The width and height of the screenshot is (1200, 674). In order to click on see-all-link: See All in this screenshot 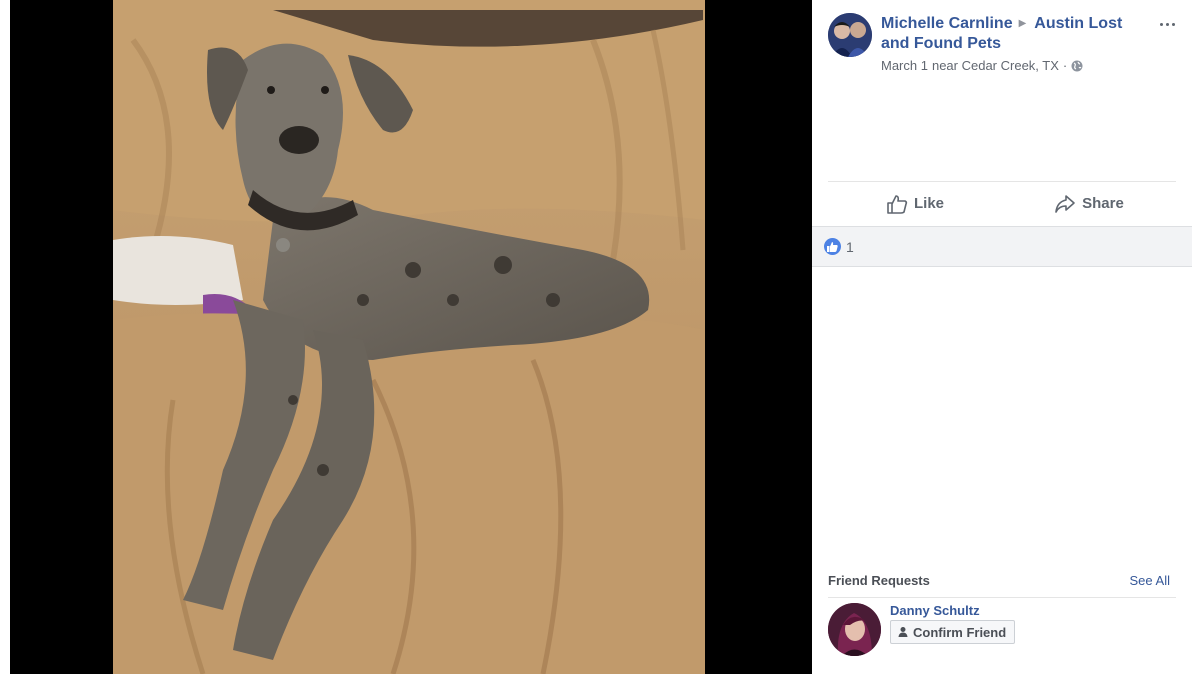, I will do `click(1150, 580)`.